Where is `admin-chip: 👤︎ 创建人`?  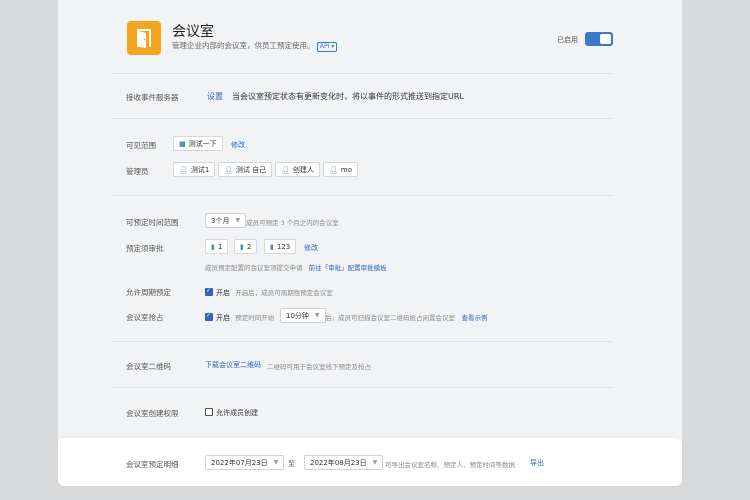 admin-chip: 👤︎ 创建人 is located at coordinates (297, 169).